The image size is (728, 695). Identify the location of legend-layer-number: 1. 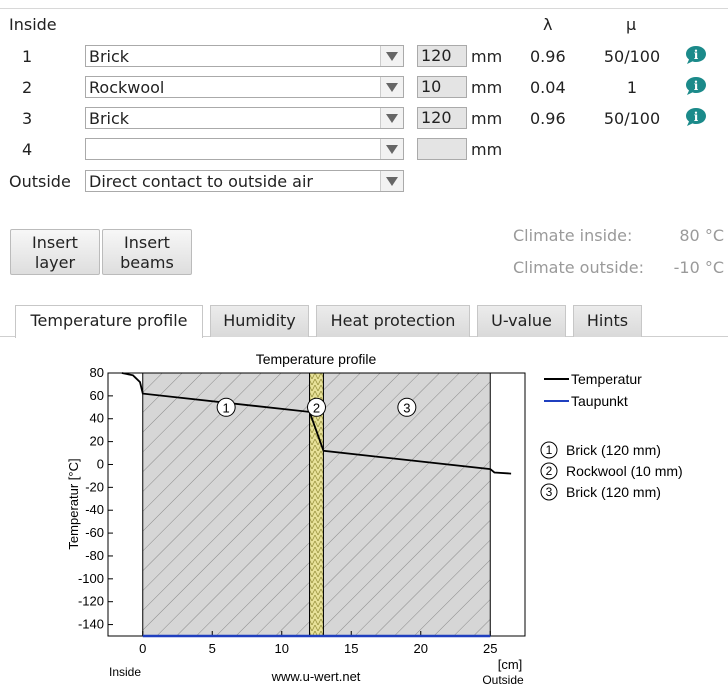
(549, 450).